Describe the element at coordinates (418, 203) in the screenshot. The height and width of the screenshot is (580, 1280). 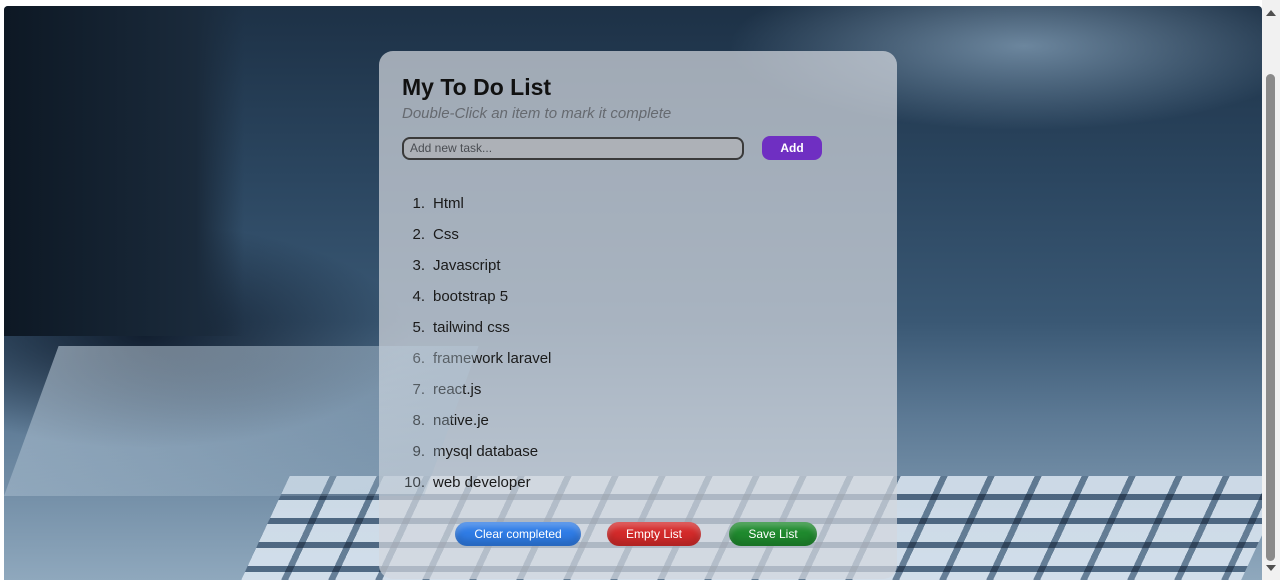
I see `task-number: 1.` at that location.